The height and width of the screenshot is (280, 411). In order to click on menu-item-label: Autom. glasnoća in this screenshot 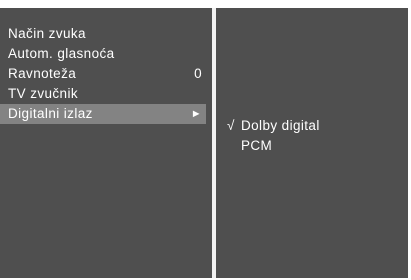, I will do `click(61, 53)`.